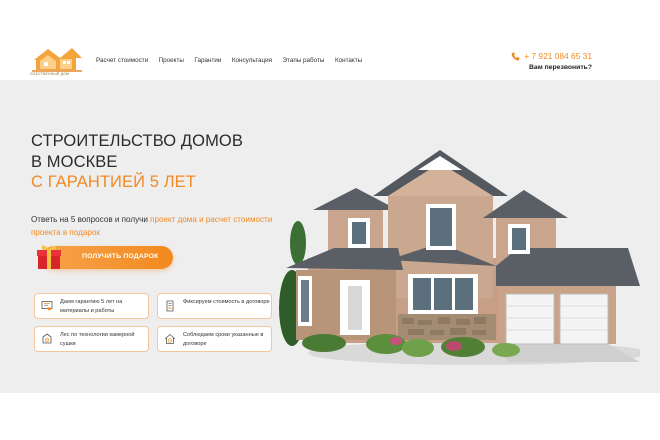 The height and width of the screenshot is (440, 660). Describe the element at coordinates (223, 339) in the screenshot. I see `feature-text: Соблюдаем сроки указанные в договоре` at that location.